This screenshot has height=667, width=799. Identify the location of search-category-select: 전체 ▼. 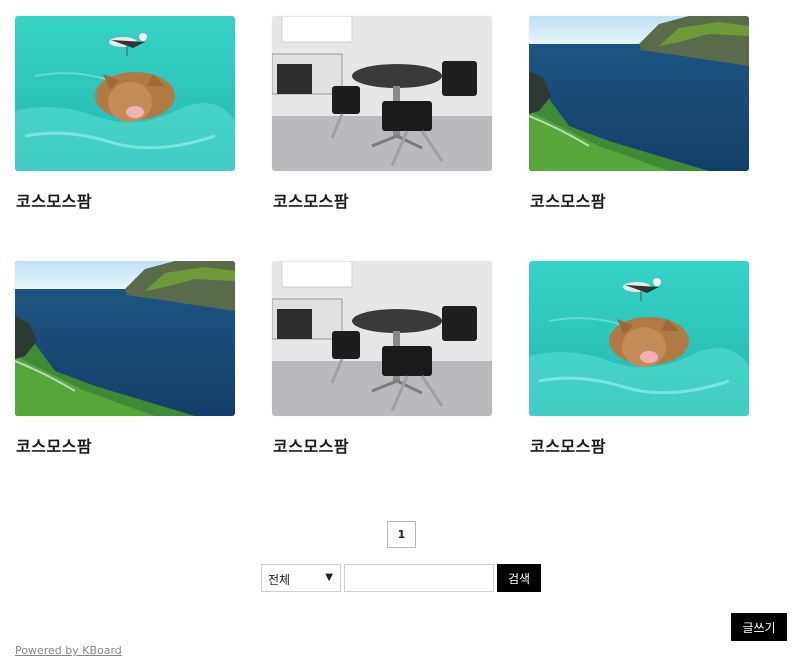
(301, 578).